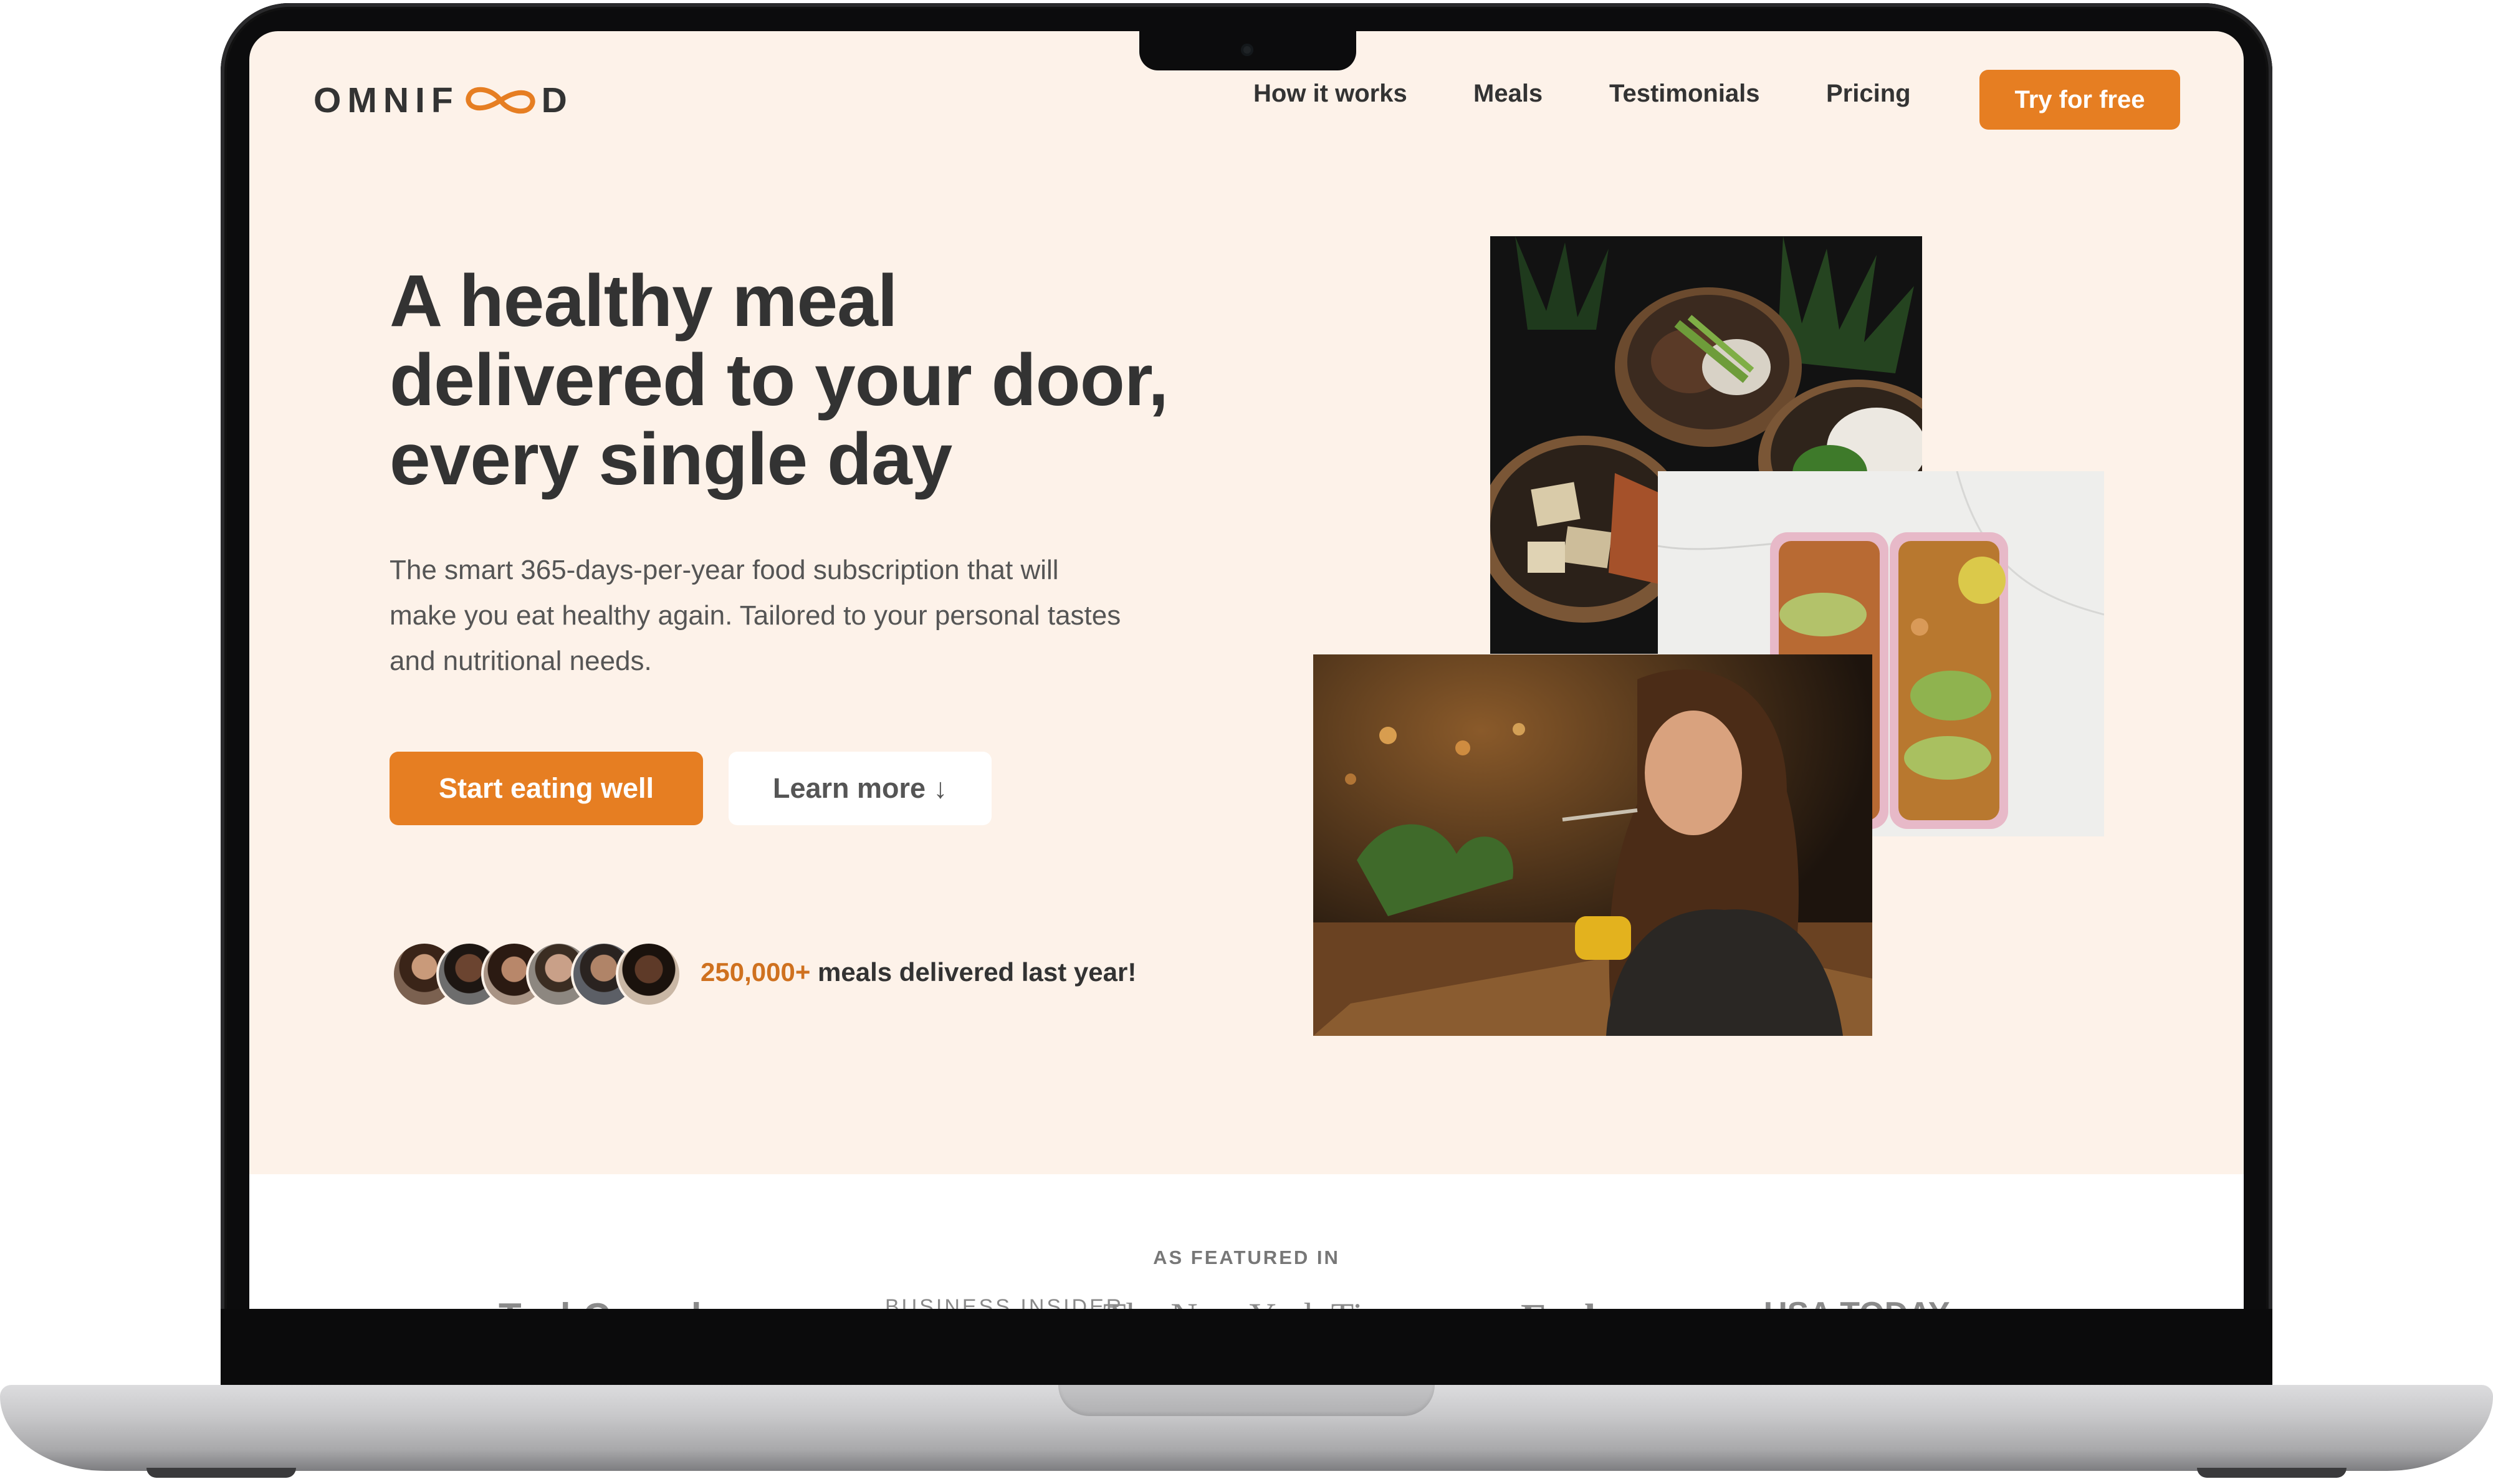 This screenshot has width=2493, height=1484. What do you see at coordinates (386, 100) in the screenshot?
I see `logo-text-left: OMNIF` at bounding box center [386, 100].